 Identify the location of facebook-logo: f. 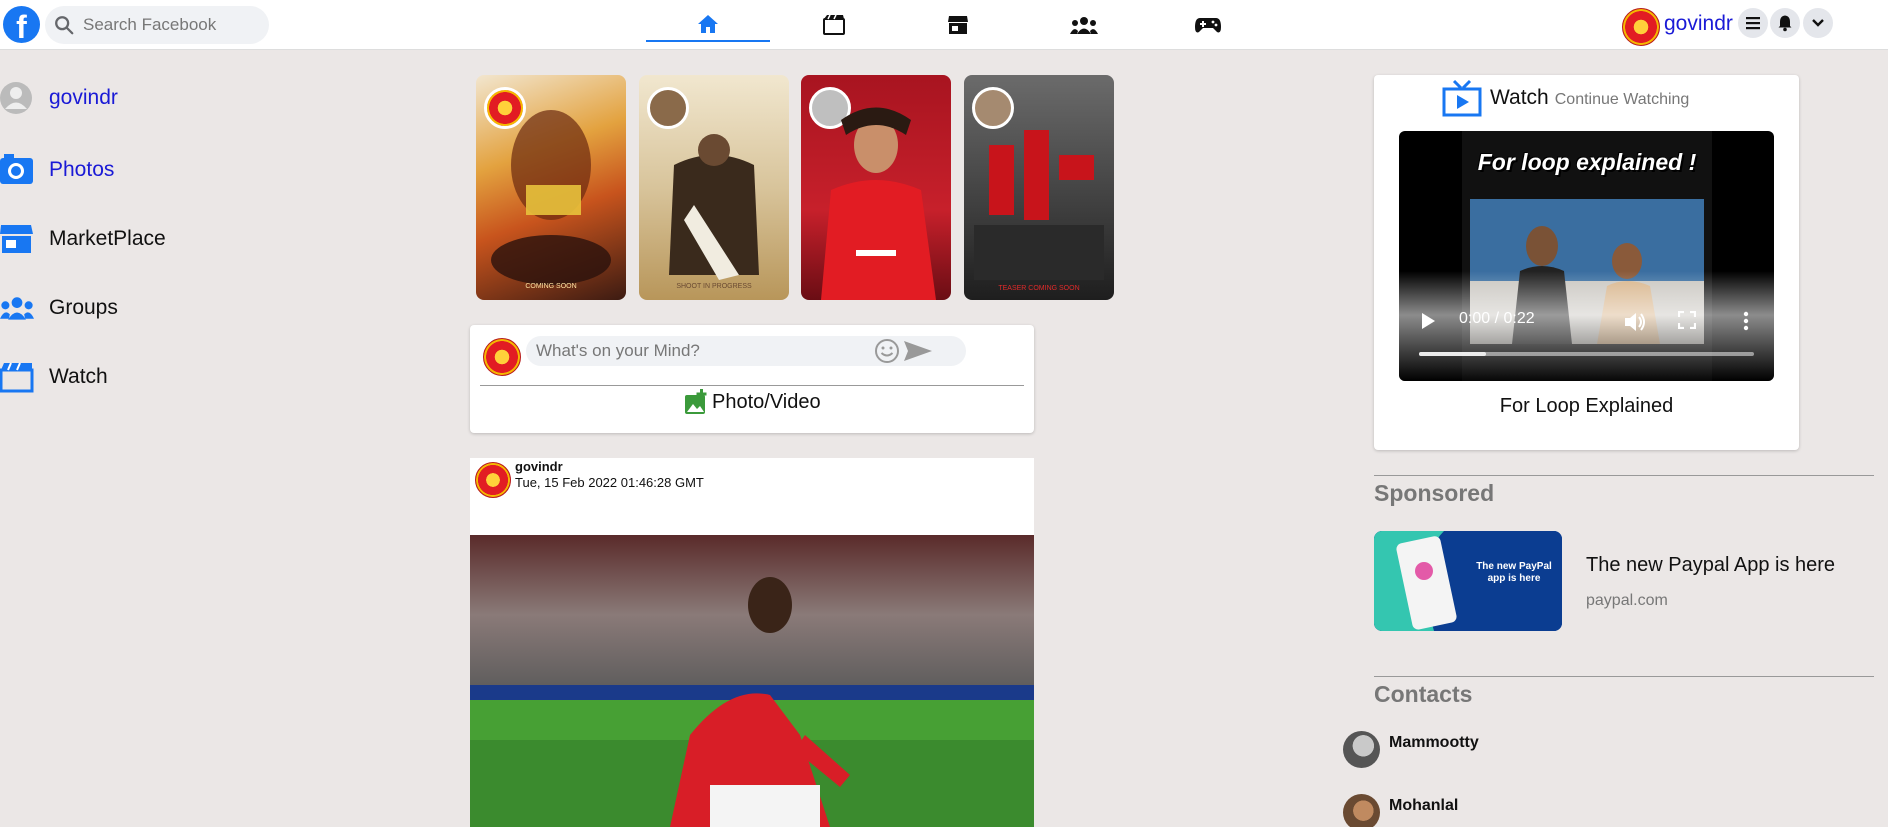
(21, 24).